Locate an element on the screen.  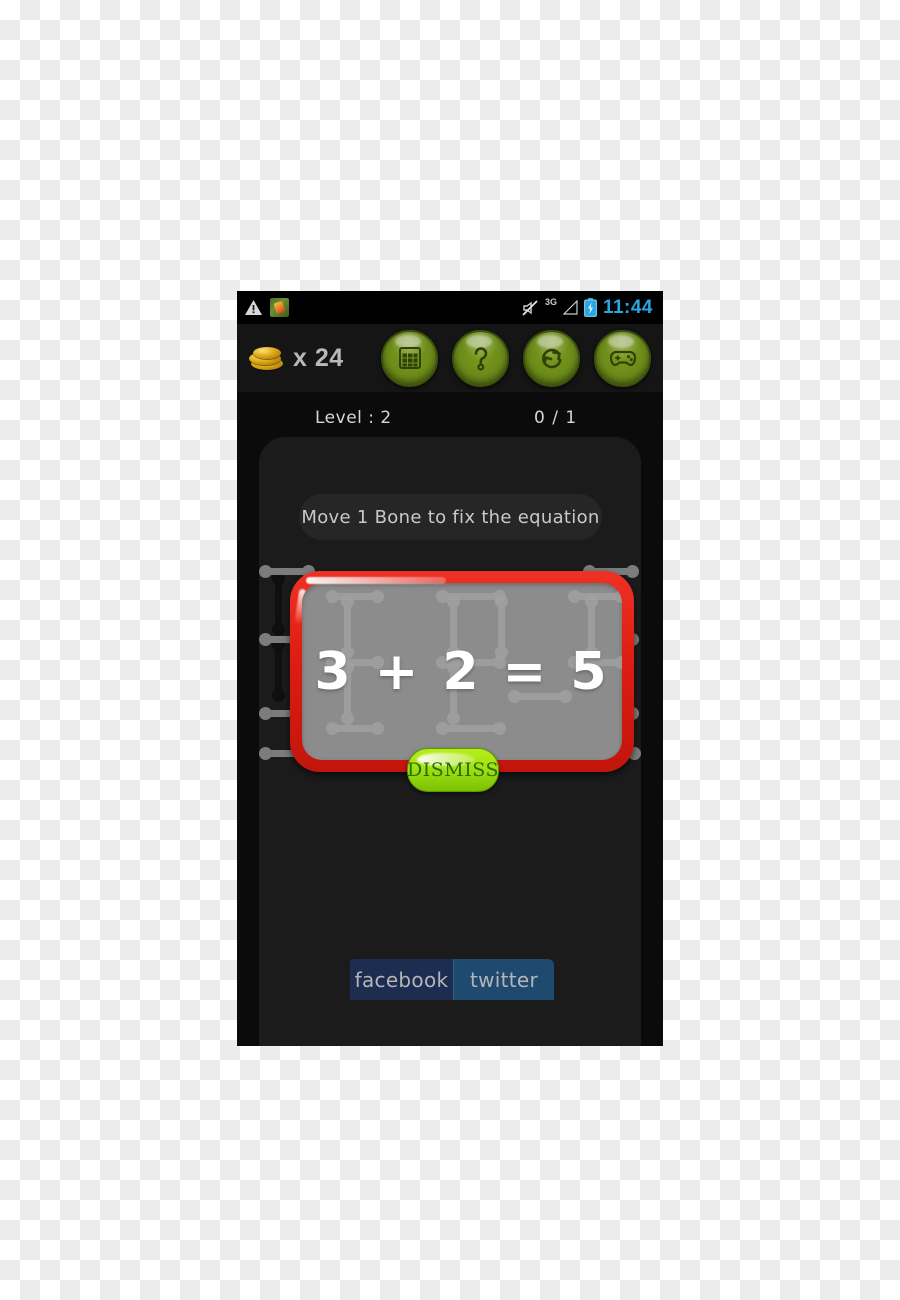
levels-grid-button is located at coordinates (409, 358).